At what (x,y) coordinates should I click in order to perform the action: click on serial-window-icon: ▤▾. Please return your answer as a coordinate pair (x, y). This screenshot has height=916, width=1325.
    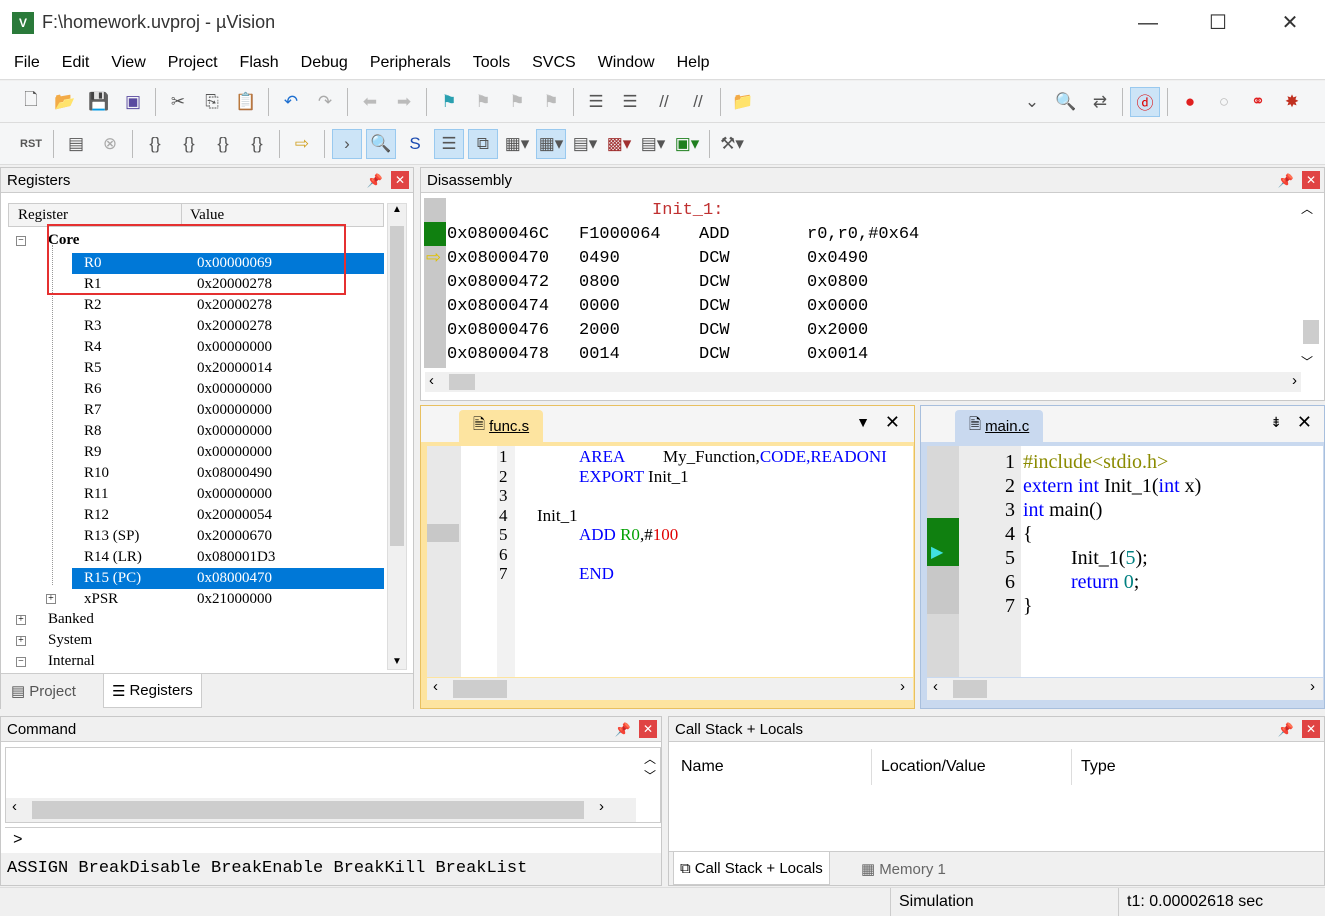
    Looking at the image, I should click on (585, 144).